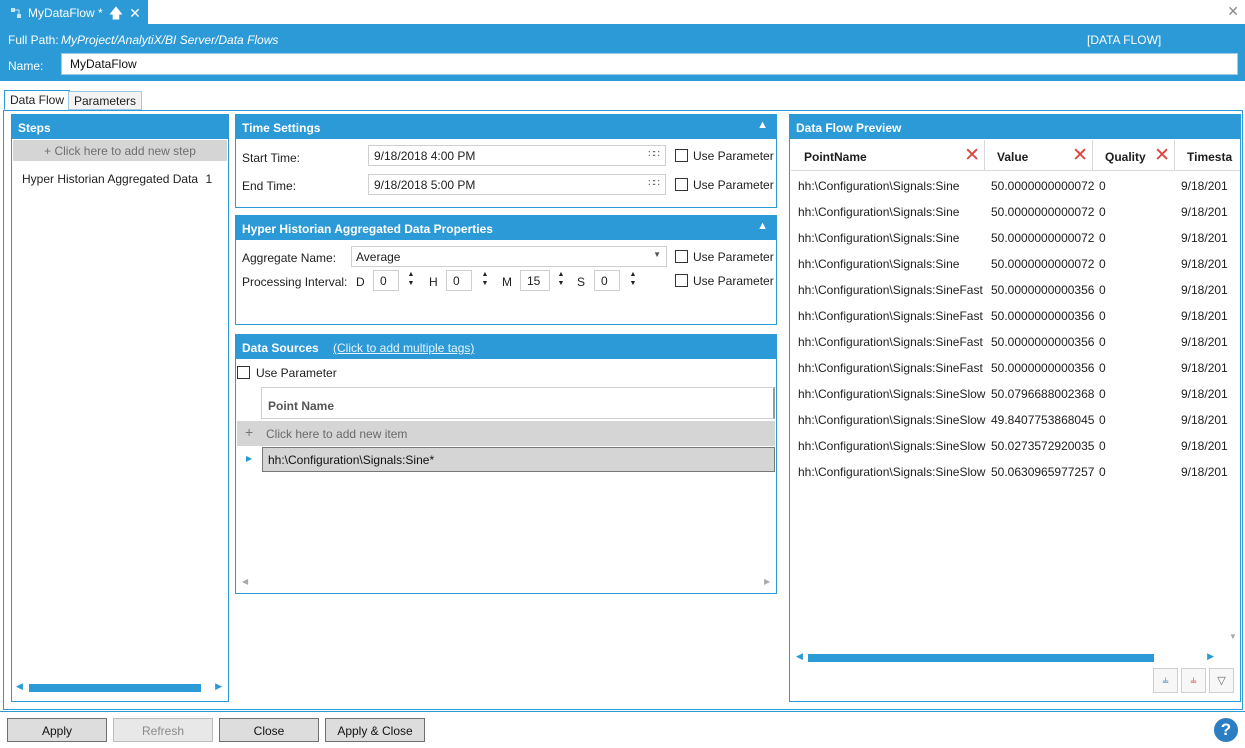  I want to click on time-settings-title: Time Settings, so click(281, 128).